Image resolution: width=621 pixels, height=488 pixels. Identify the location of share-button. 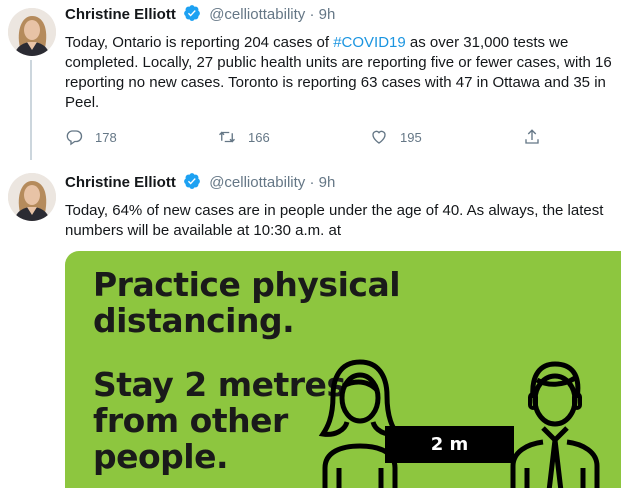
(538, 137).